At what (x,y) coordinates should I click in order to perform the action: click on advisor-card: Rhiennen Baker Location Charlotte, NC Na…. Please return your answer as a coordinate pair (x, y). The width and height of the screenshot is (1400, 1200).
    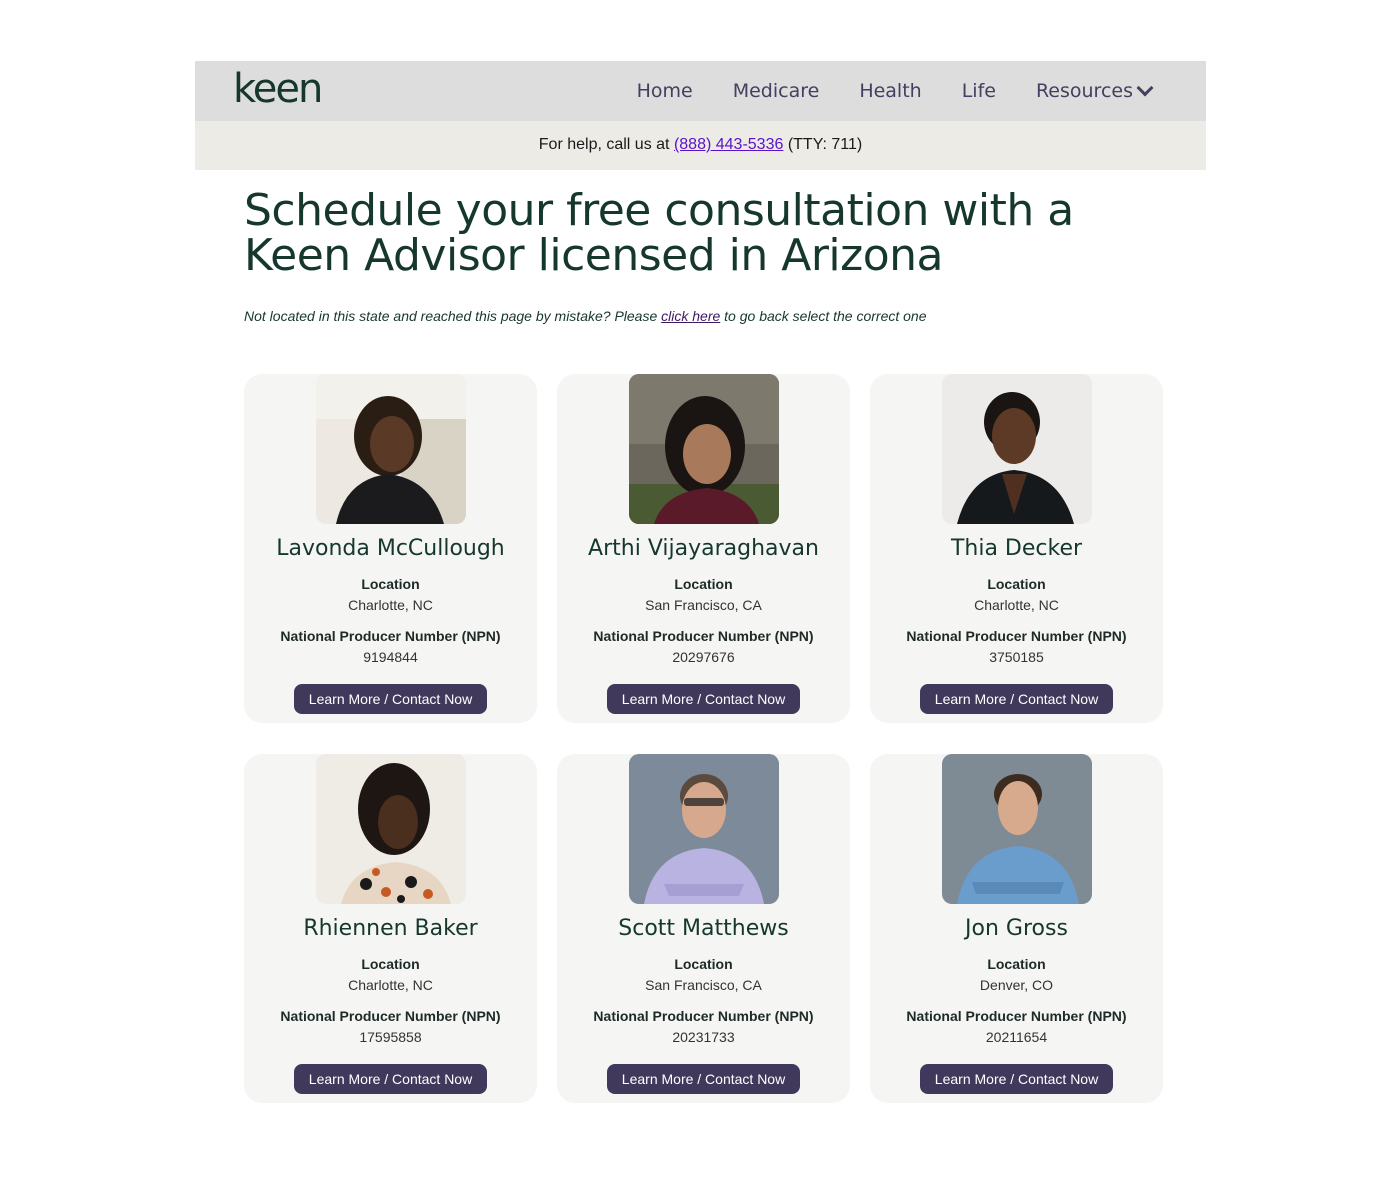
    Looking at the image, I should click on (390, 928).